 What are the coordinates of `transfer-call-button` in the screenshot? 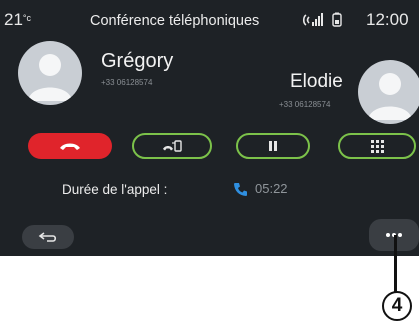 It's located at (172, 146).